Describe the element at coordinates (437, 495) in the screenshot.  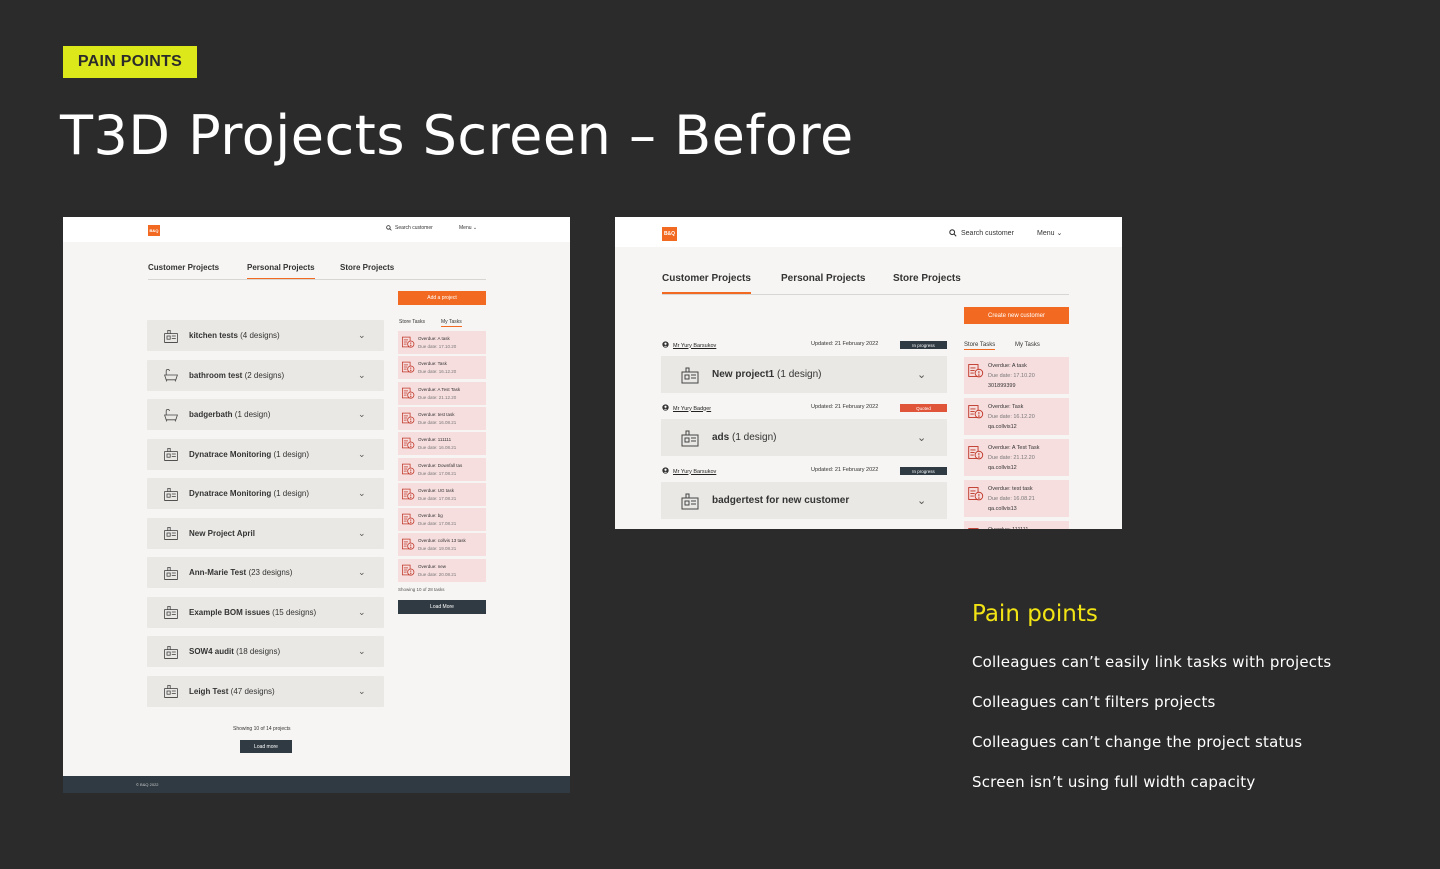
I see `task-text: Overdue: UG task Due date: 17.08.21` at that location.